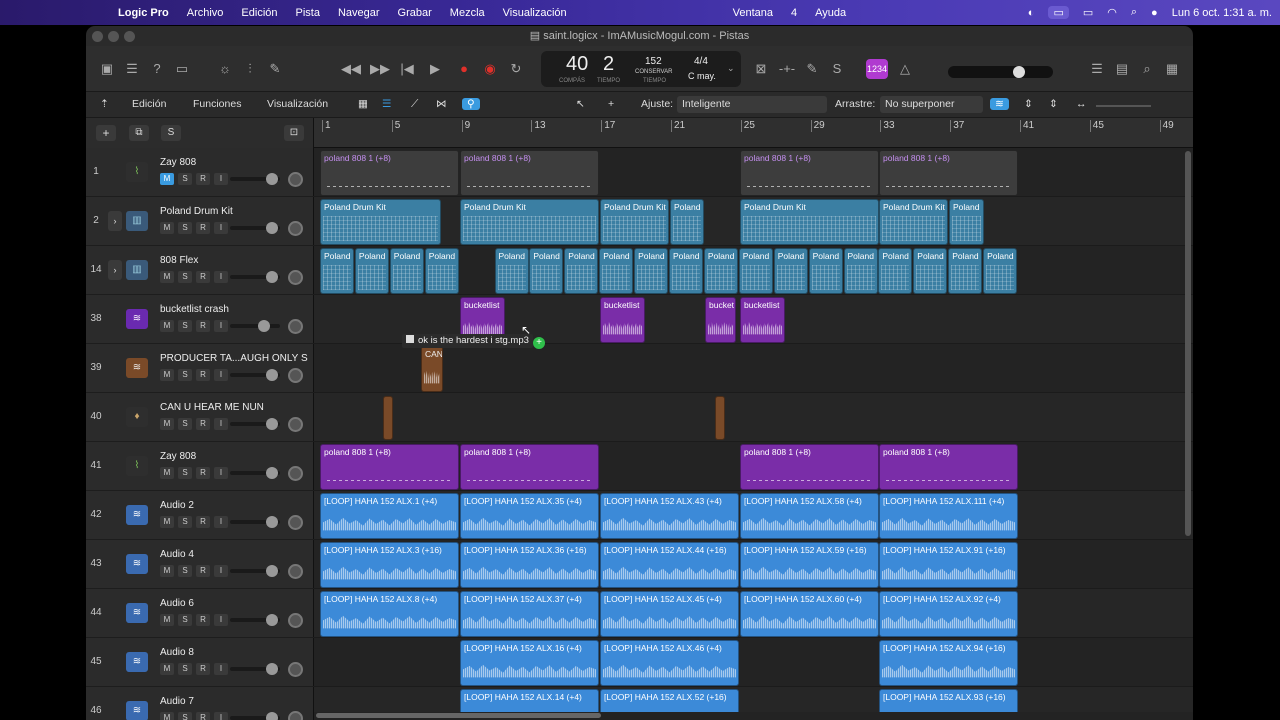 The height and width of the screenshot is (720, 1280). I want to click on track-header: 14 › ▥ 808 Flex M S R I, so click(200, 270).